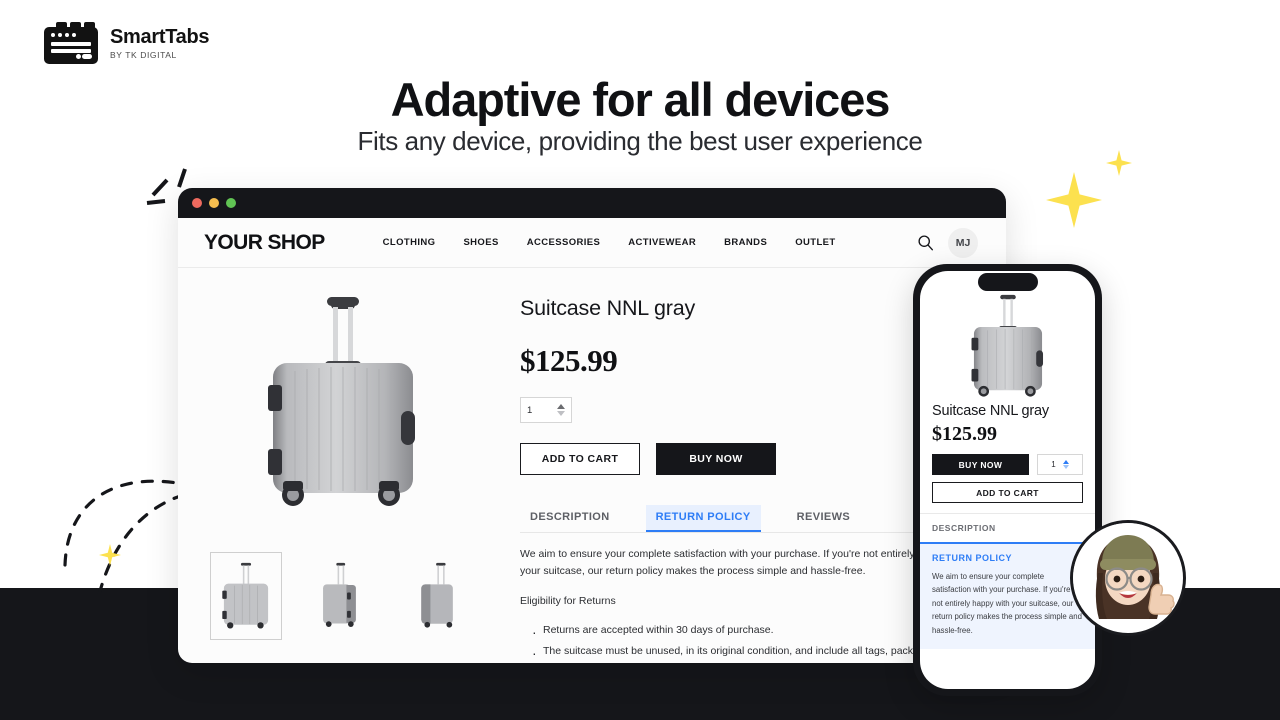  Describe the element at coordinates (980, 464) in the screenshot. I see `phone-buy-now-button: BUY NOW` at that location.